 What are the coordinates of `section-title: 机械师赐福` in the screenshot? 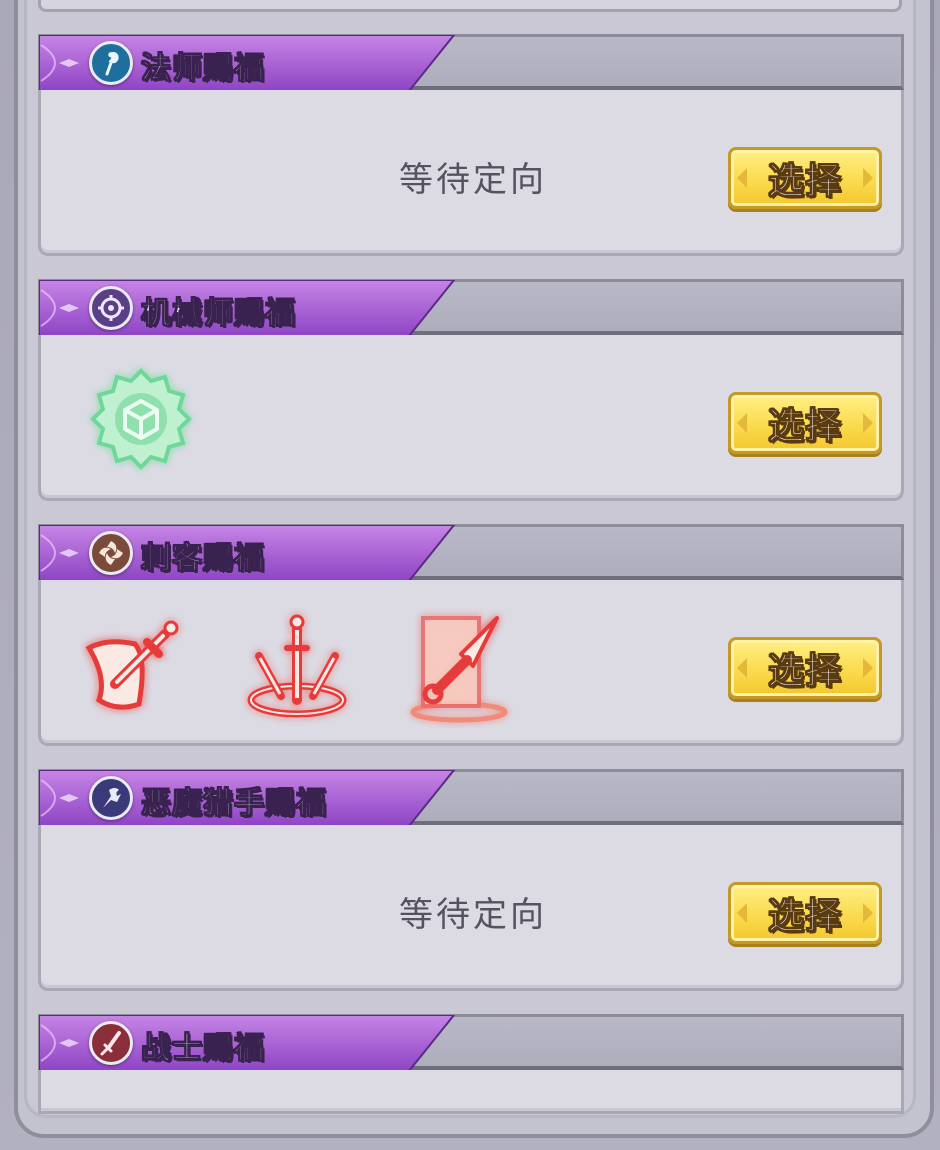 It's located at (218, 314).